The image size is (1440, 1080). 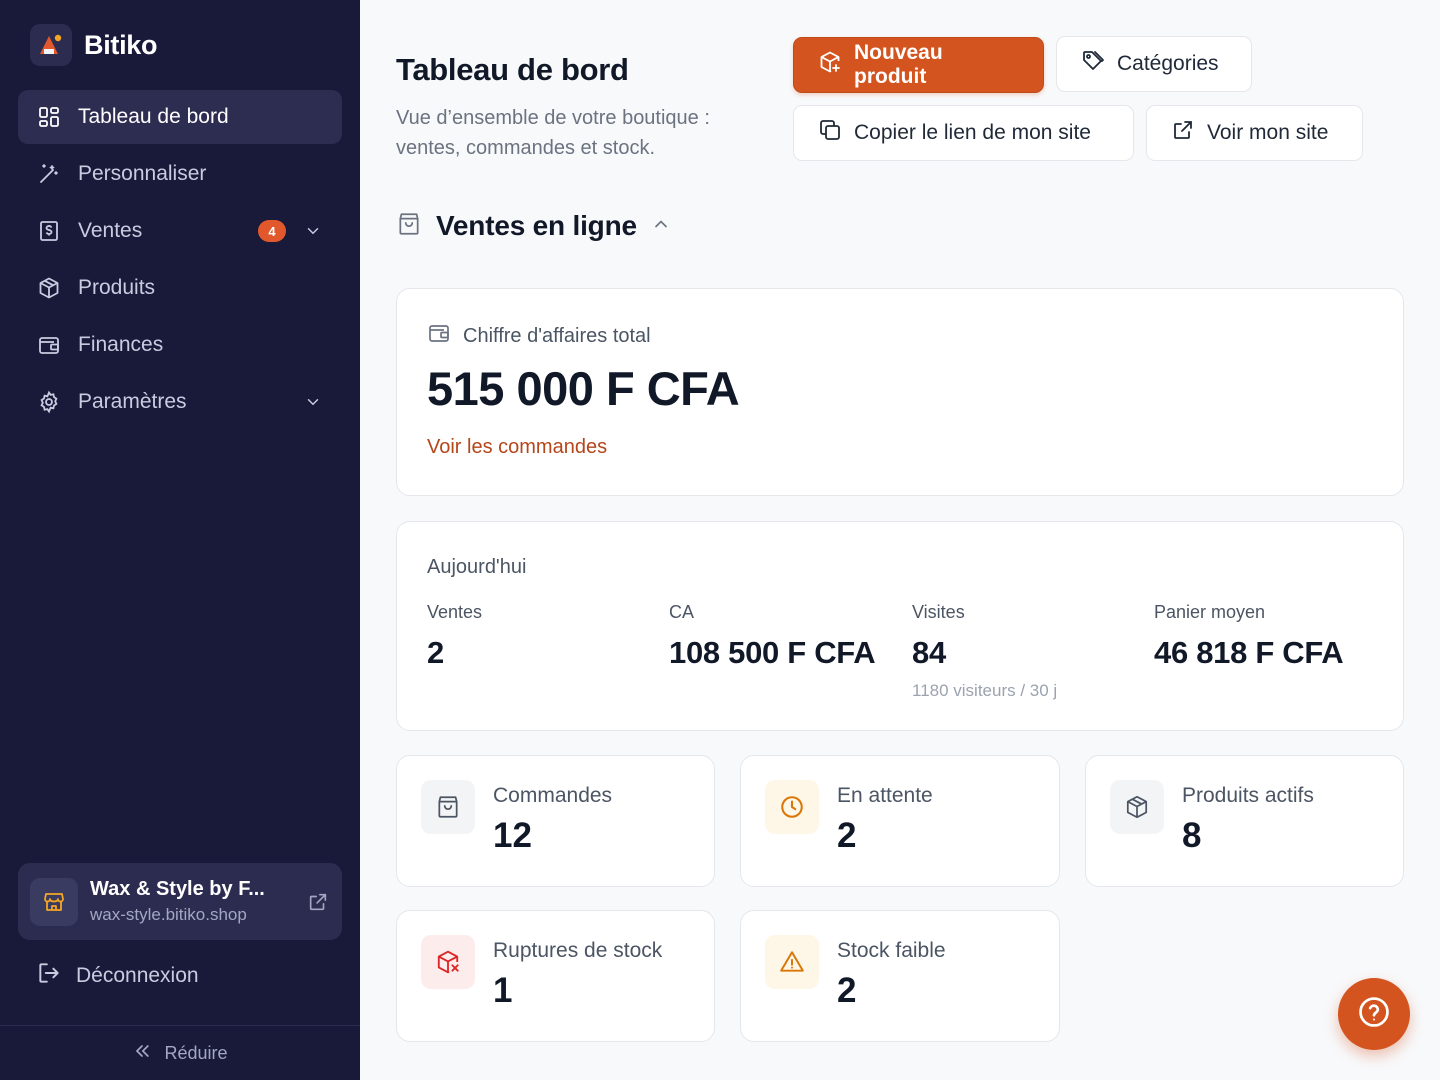 I want to click on chevron-up-icon, so click(x=661, y=226).